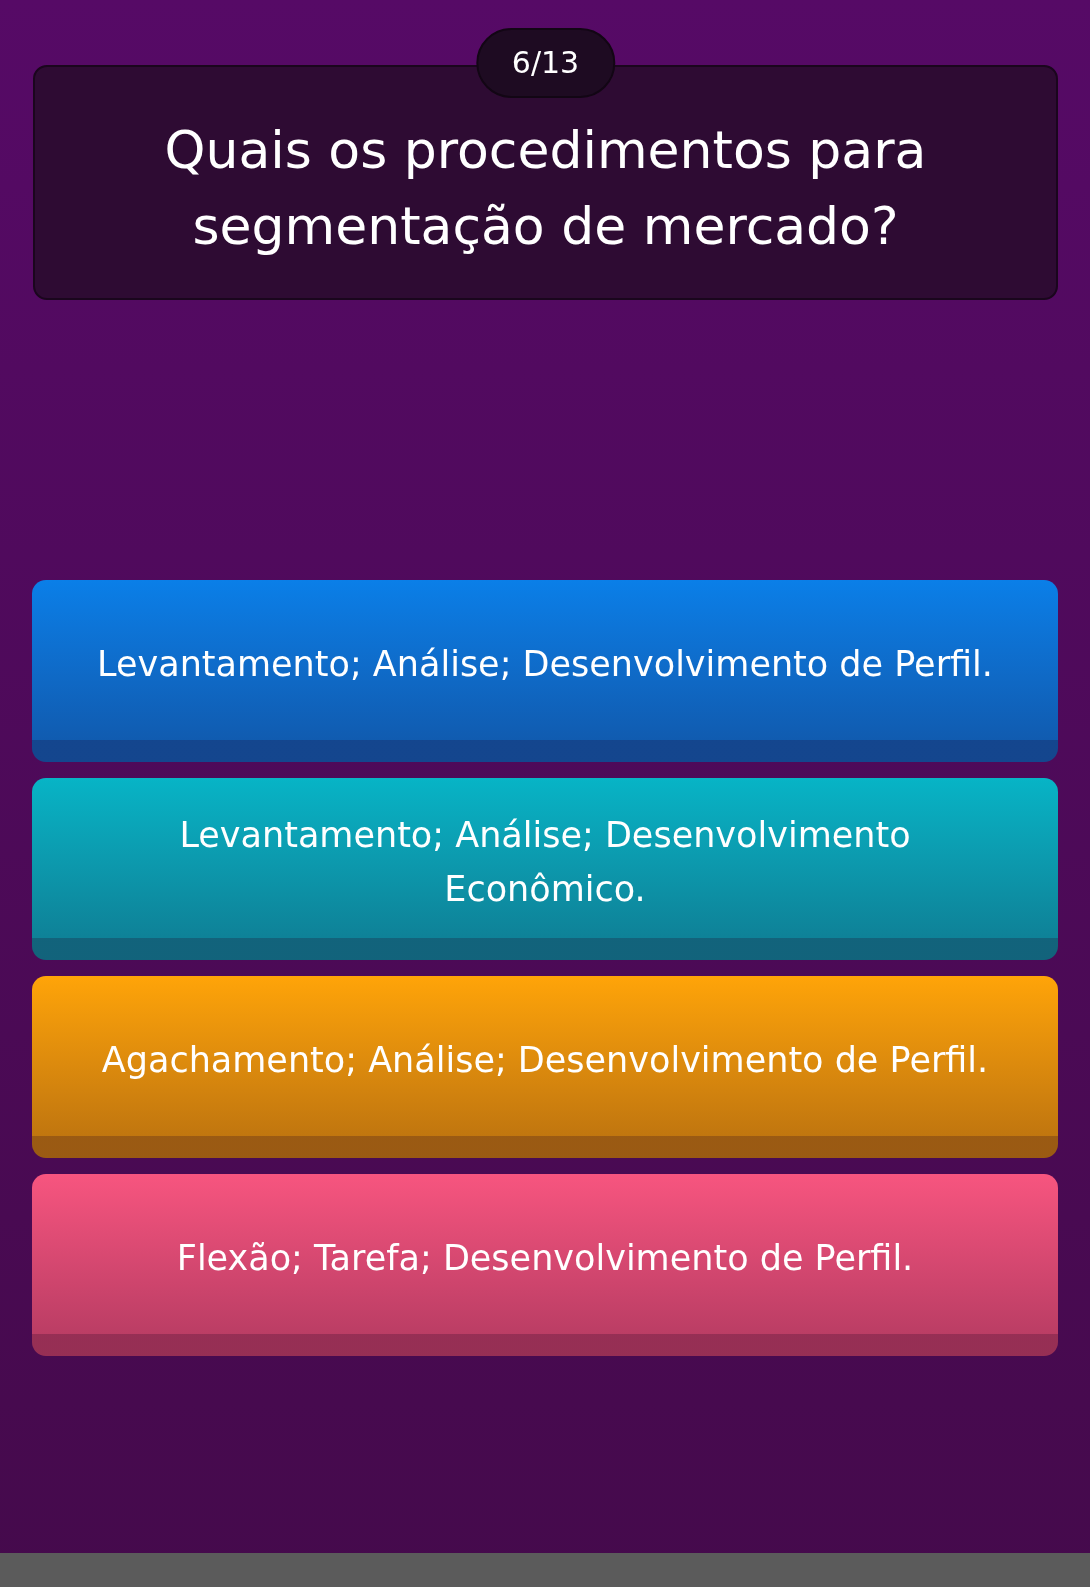  I want to click on answer-button: Agachamento; Análise; Desenvolvimento de Perfil., so click(545, 1067).